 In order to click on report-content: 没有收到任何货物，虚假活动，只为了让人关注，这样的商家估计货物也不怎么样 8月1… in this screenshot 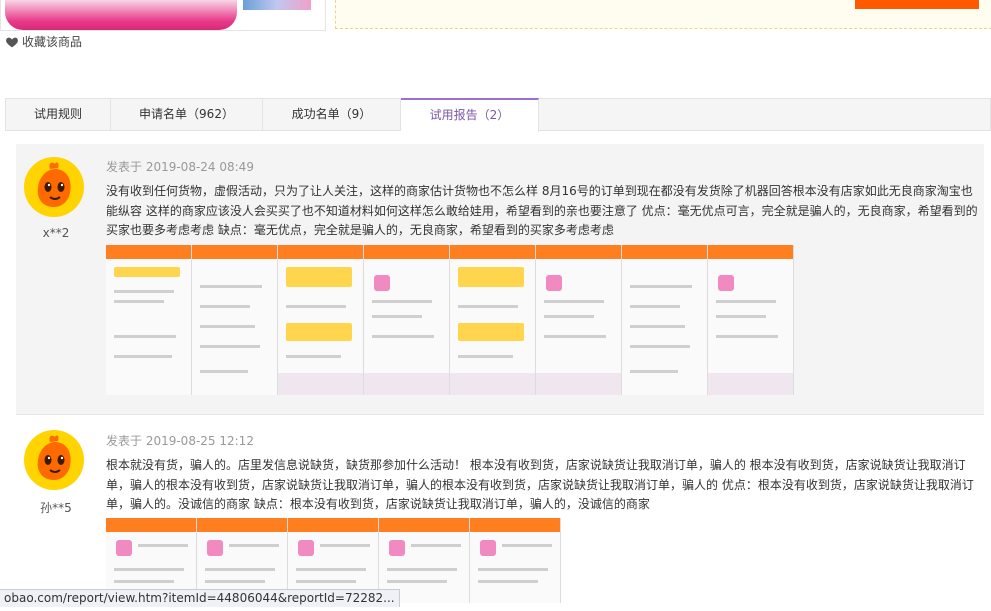, I will do `click(542, 210)`.